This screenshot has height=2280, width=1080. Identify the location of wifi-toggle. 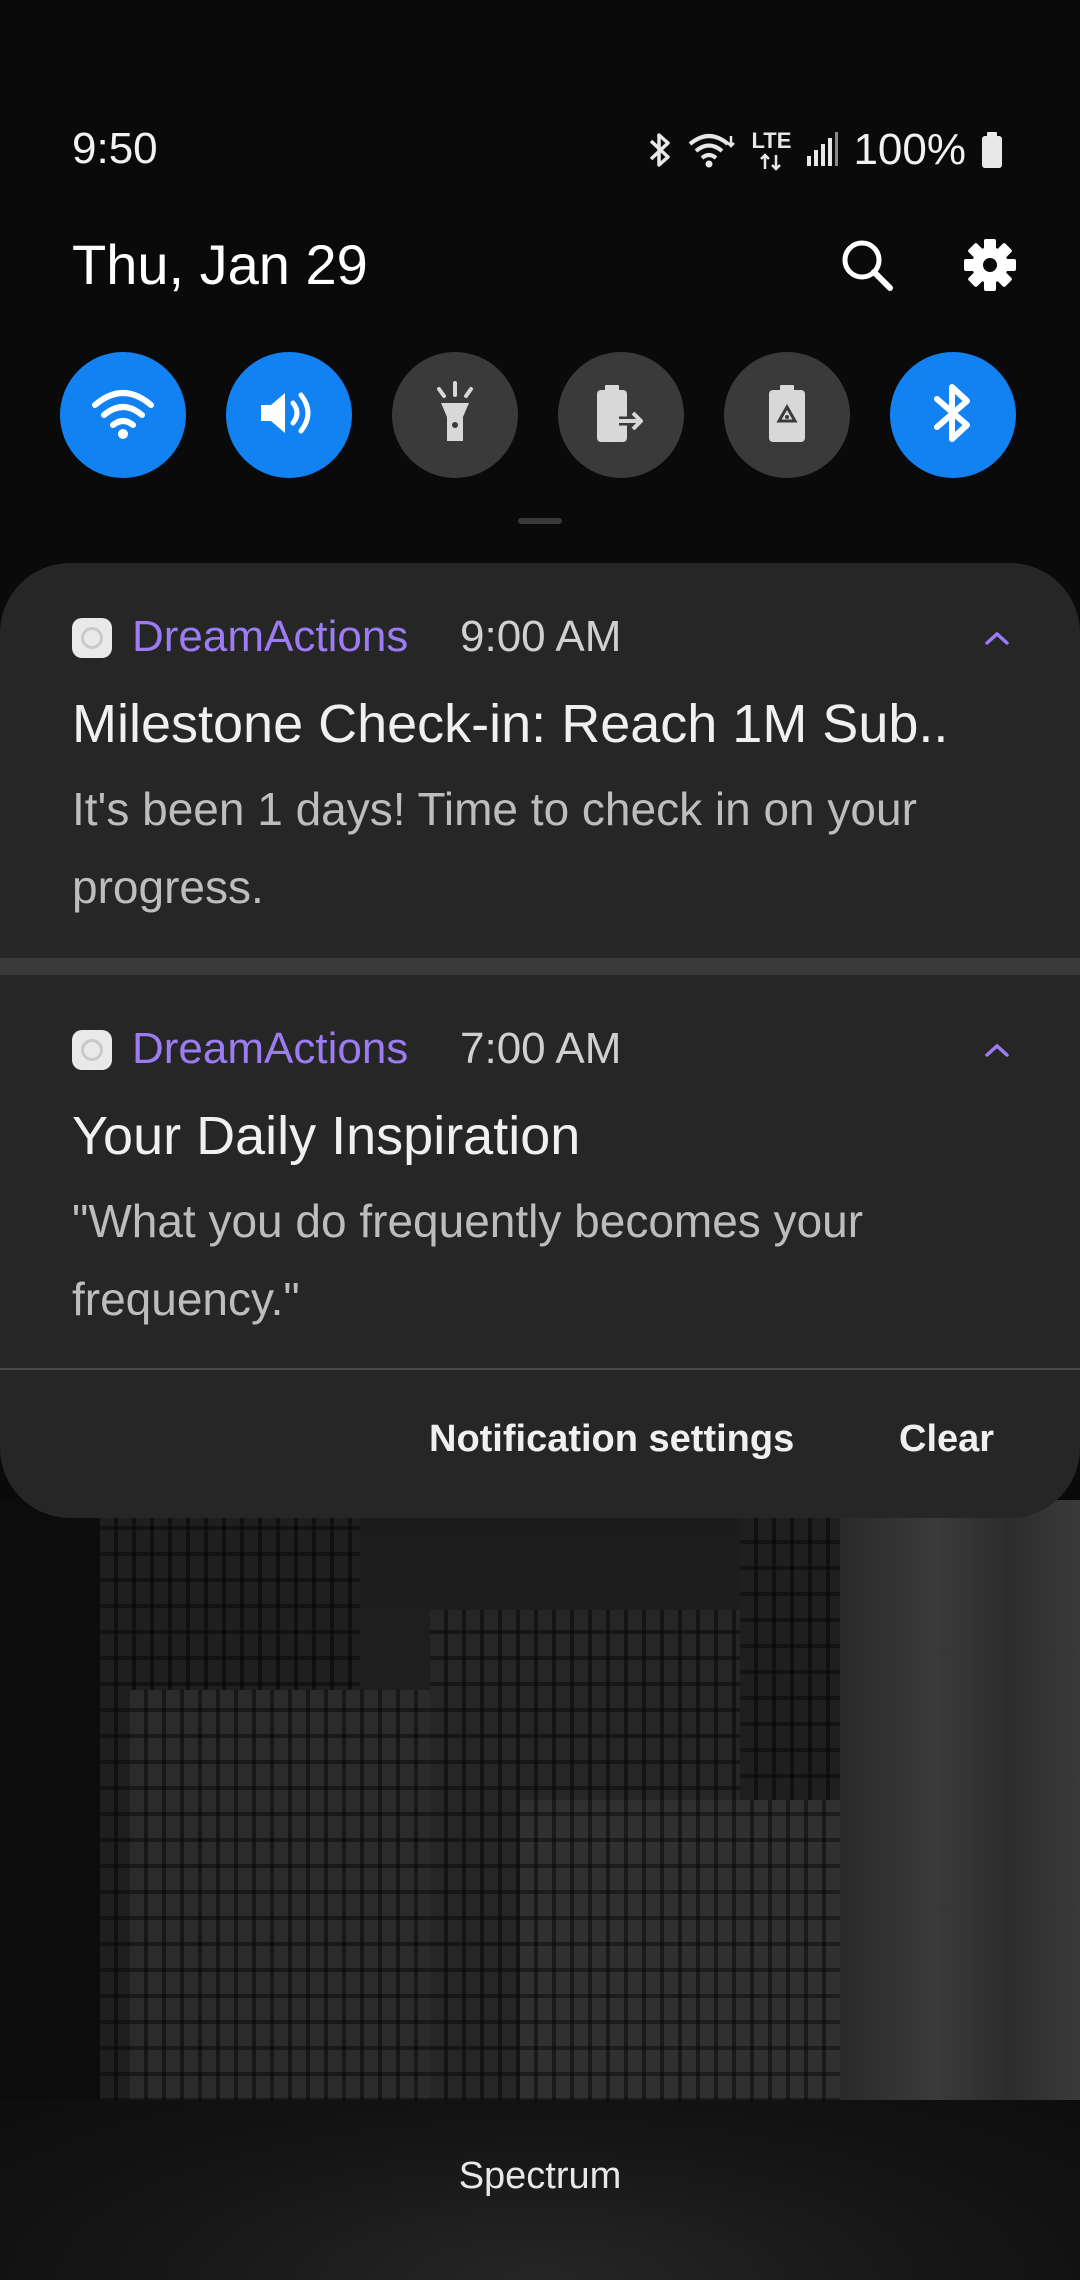
(123, 415).